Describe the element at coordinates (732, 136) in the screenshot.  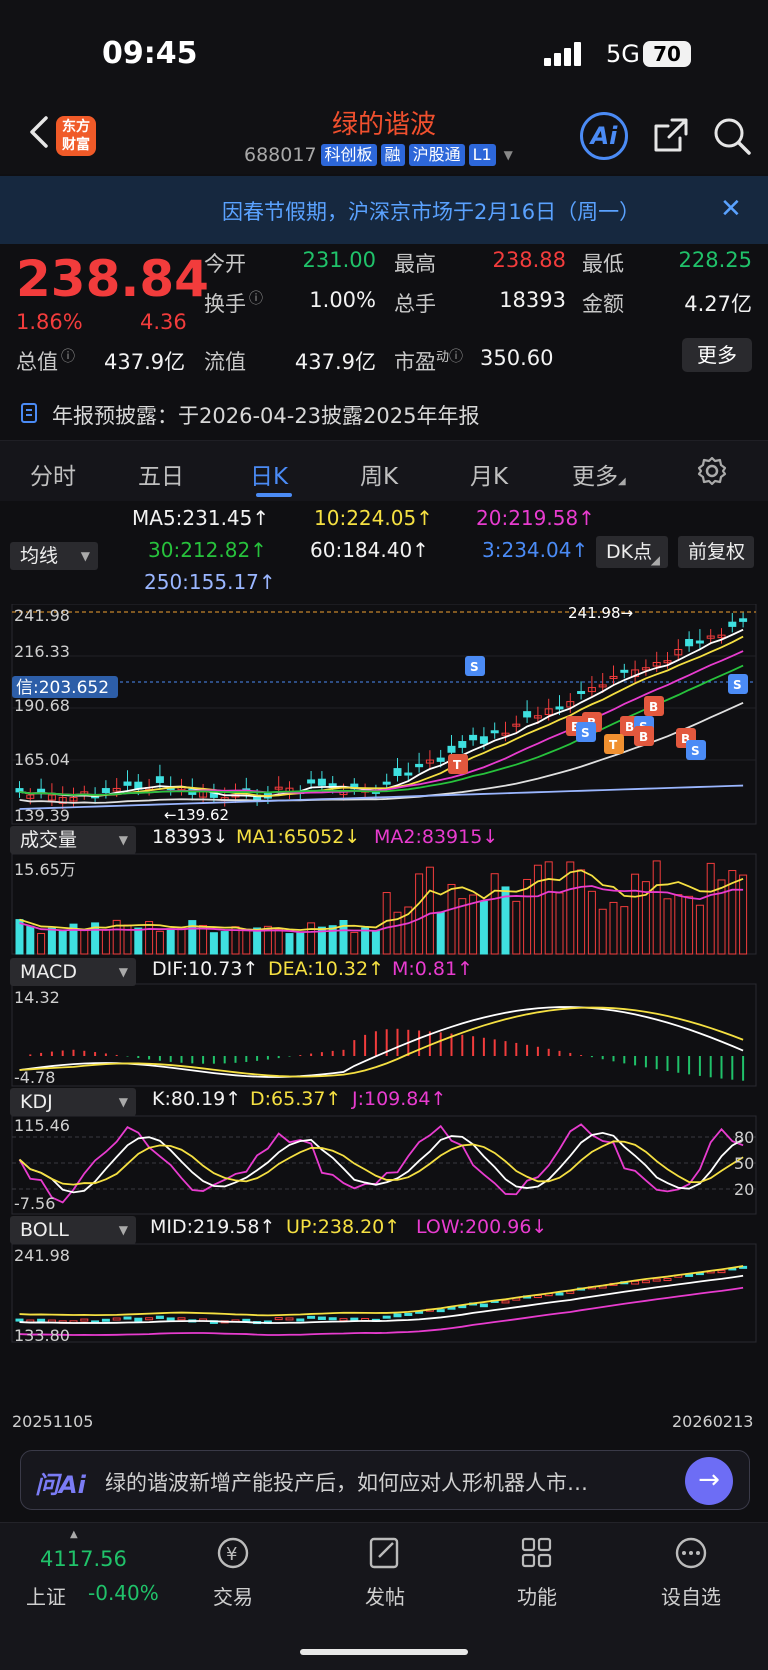
I see `search-icon` at that location.